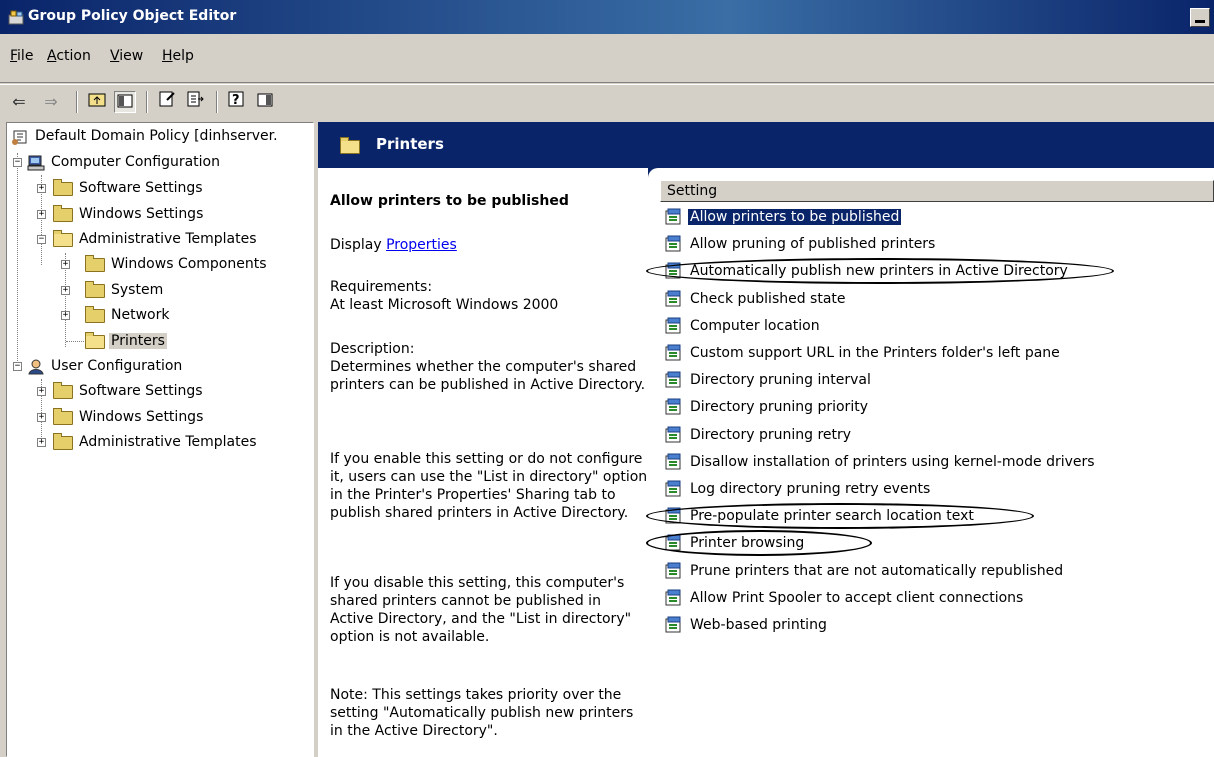 Image resolution: width=1214 pixels, height=757 pixels. What do you see at coordinates (167, 102) in the screenshot?
I see `properties-icon` at bounding box center [167, 102].